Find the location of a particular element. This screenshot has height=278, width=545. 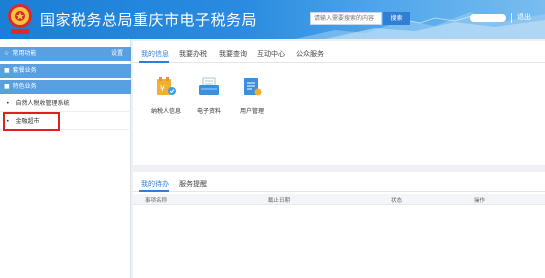

sidebar-package-business: ■ 套餐业务 is located at coordinates (65, 71).